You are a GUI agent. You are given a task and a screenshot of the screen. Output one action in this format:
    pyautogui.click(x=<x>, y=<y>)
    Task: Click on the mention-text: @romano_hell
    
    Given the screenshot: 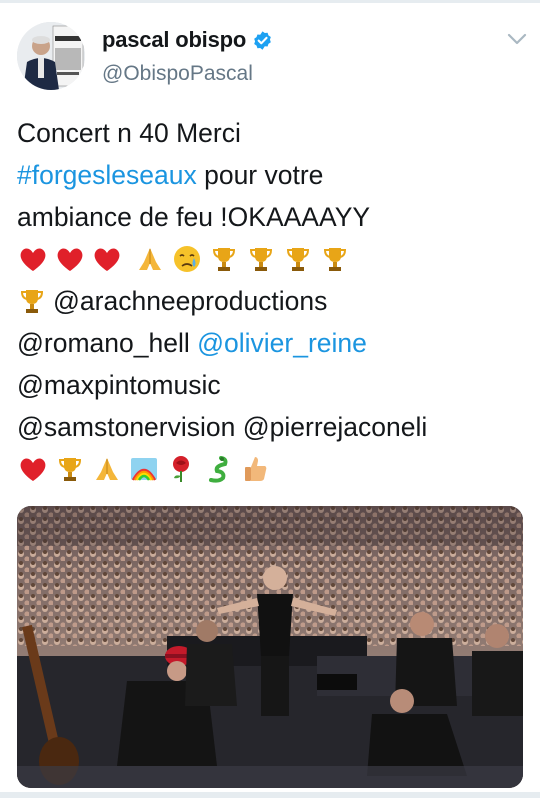 What is the action you would take?
    pyautogui.click(x=107, y=343)
    